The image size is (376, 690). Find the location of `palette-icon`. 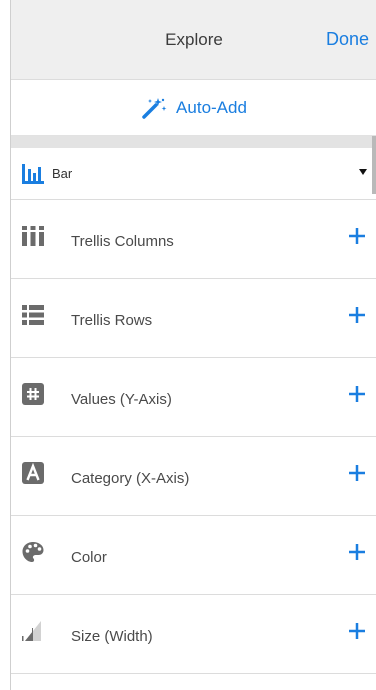

palette-icon is located at coordinates (33, 552).